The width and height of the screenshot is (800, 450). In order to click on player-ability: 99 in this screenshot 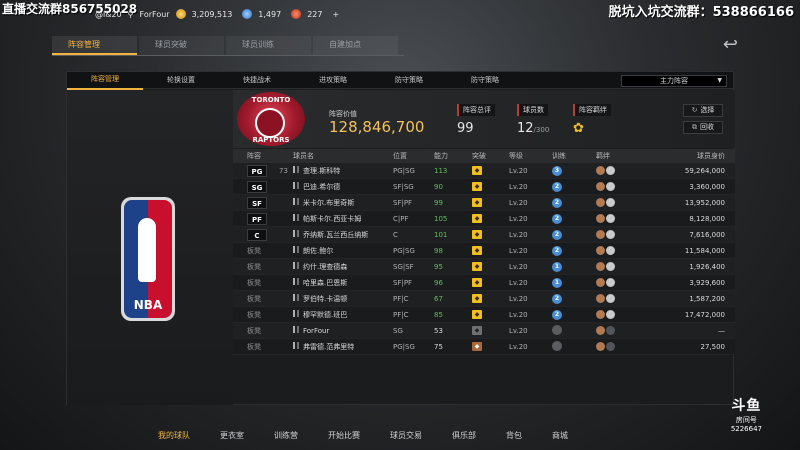, I will do `click(438, 202)`.